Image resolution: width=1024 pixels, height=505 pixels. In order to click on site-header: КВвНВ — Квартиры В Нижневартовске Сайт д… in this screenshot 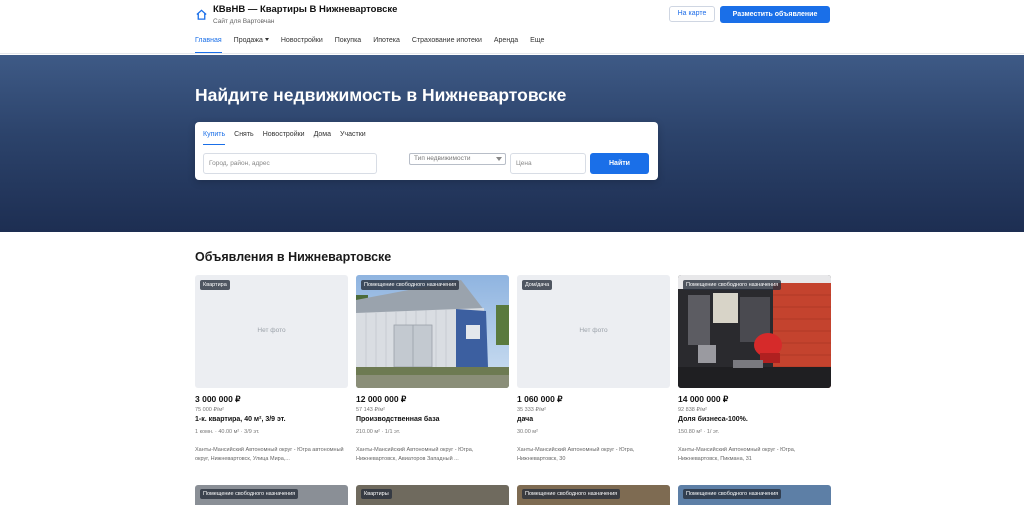, I will do `click(512, 27)`.